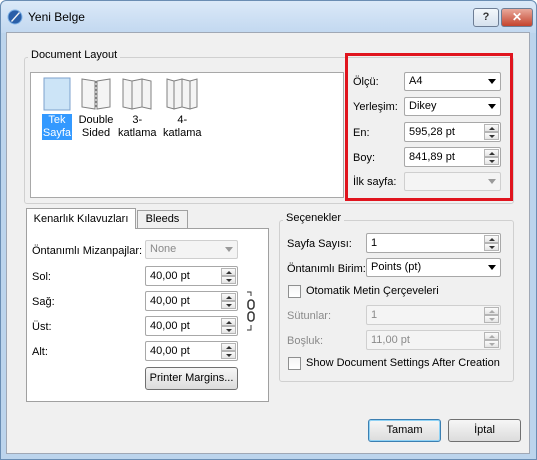 The height and width of the screenshot is (460, 537). Describe the element at coordinates (191, 249) in the screenshot. I see `preset-select: None` at that location.